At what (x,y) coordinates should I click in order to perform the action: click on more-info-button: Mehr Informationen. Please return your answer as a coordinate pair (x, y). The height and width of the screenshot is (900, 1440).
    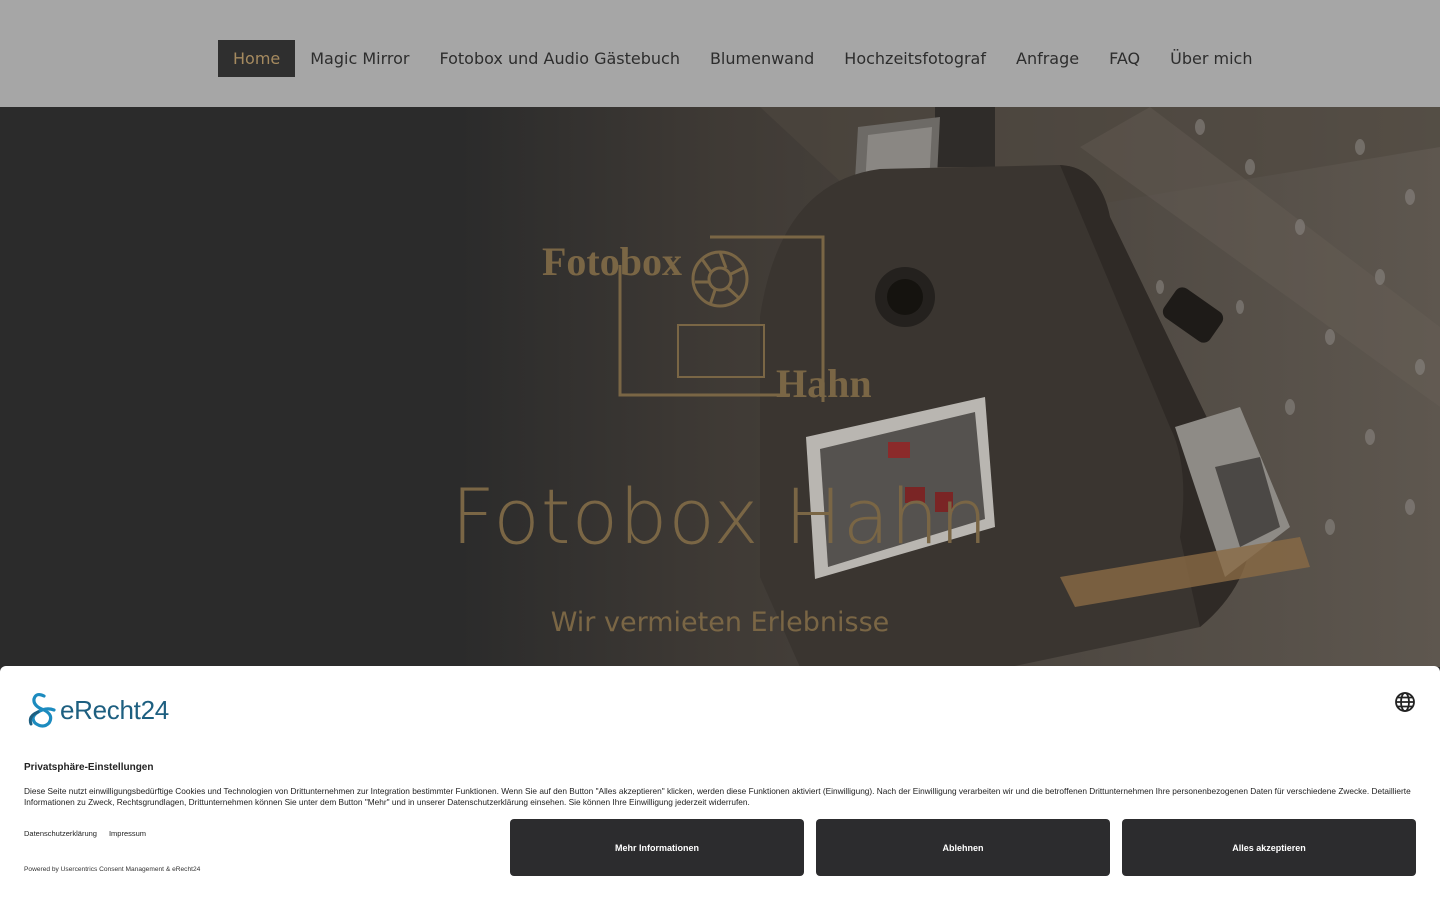
    Looking at the image, I should click on (657, 847).